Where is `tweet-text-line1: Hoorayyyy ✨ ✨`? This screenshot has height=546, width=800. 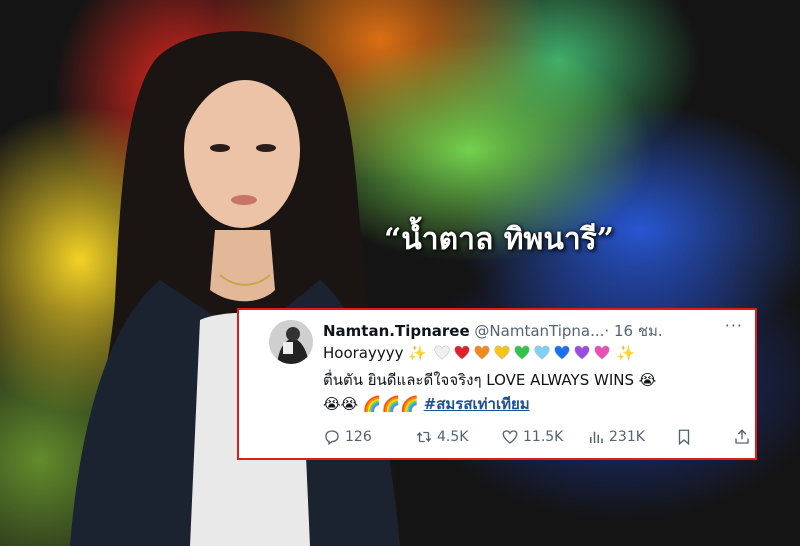
tweet-text-line1: Hoorayyyy ✨ ✨ is located at coordinates (479, 353).